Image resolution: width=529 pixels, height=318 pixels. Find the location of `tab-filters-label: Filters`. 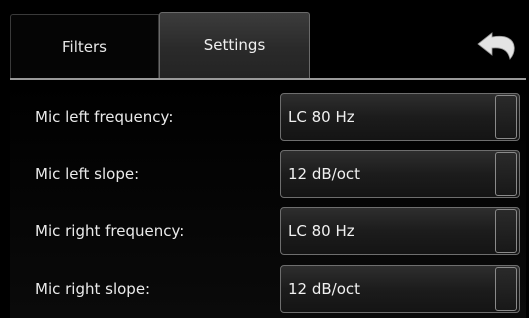

tab-filters-label: Filters is located at coordinates (84, 47).